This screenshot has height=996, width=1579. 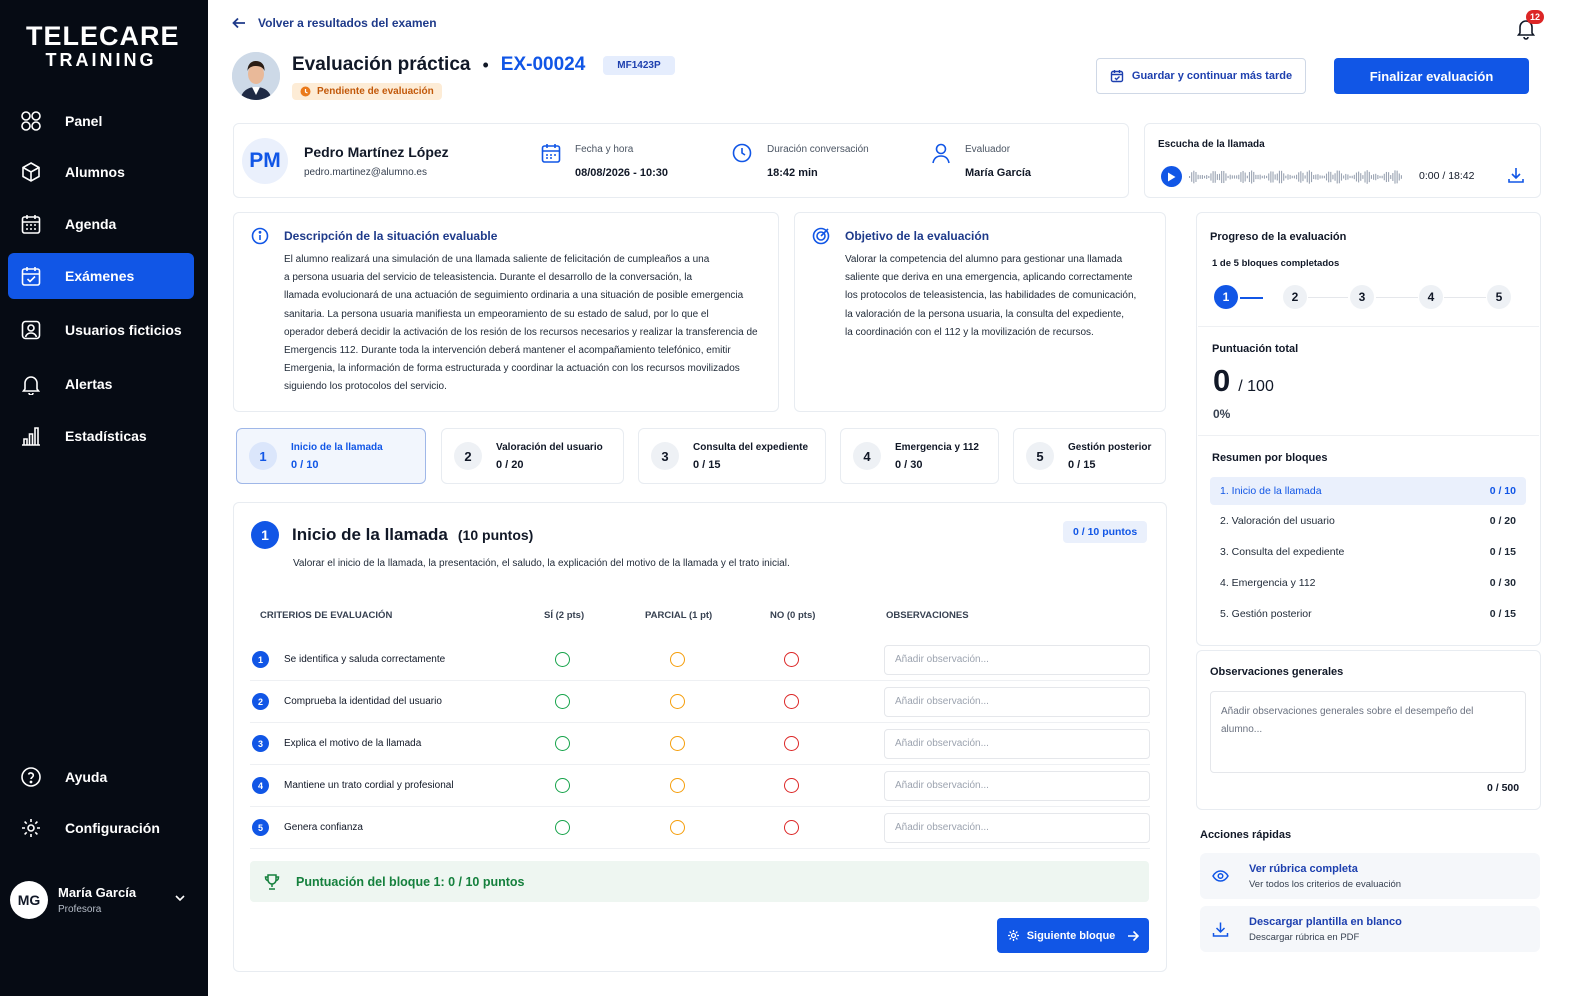 I want to click on sidebar-item-alumnos: Alumnos, so click(x=101, y=172).